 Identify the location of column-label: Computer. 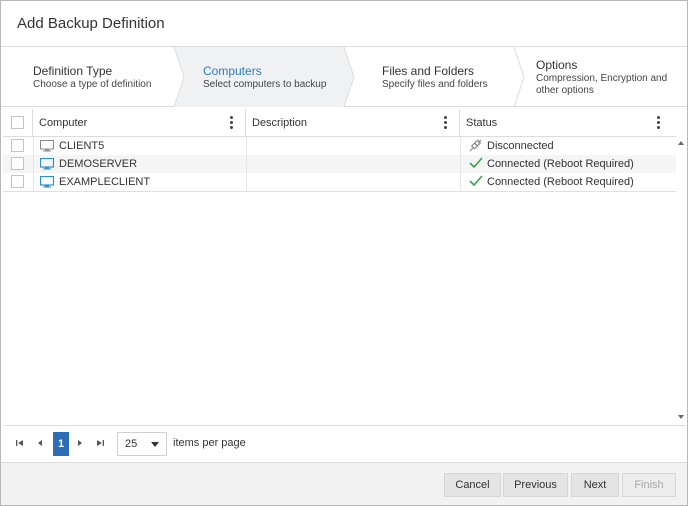
(63, 123).